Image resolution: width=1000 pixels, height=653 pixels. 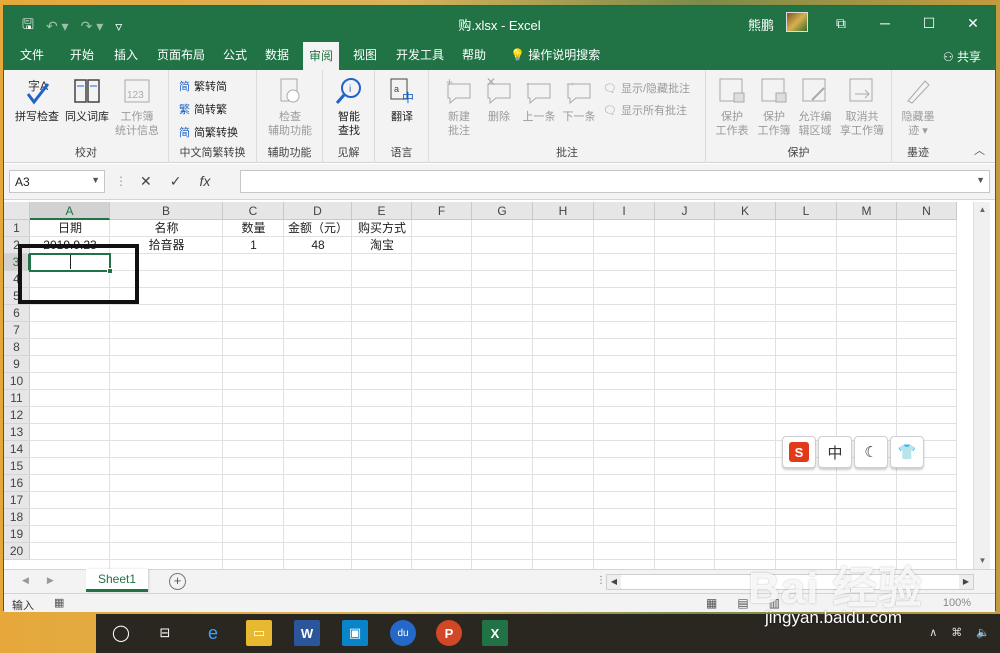 What do you see at coordinates (982, 561) in the screenshot?
I see `scroll-down-icon: ▼` at bounding box center [982, 561].